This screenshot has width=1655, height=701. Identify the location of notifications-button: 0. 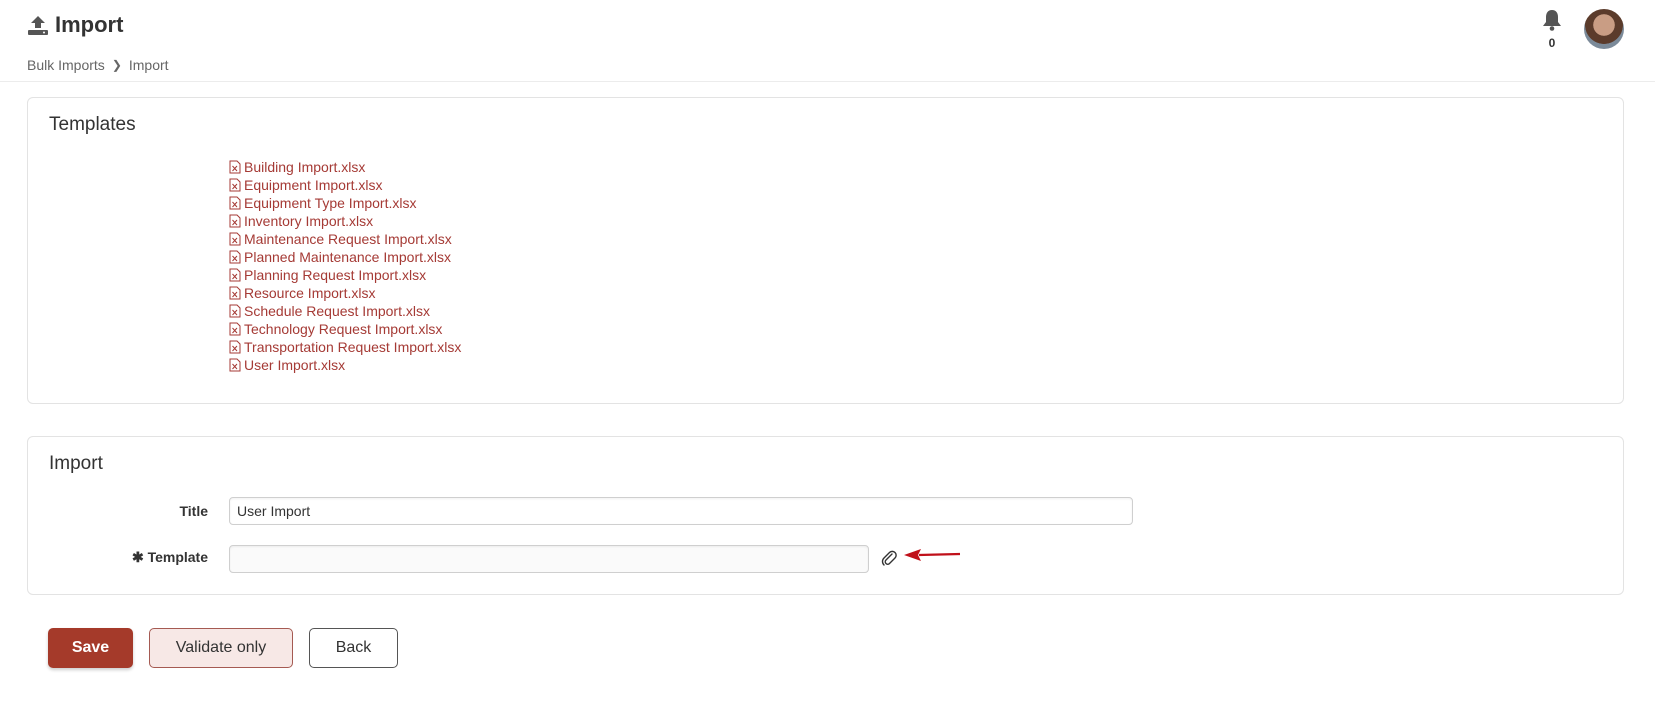
(1552, 29).